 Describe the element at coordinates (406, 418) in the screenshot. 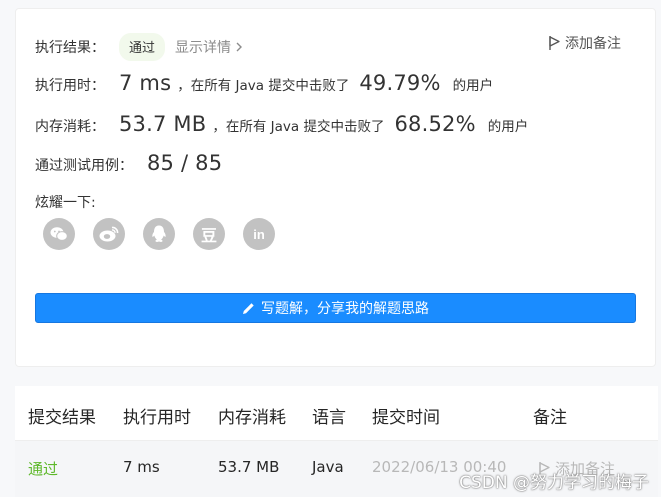

I see `header-time: 提交时间` at that location.